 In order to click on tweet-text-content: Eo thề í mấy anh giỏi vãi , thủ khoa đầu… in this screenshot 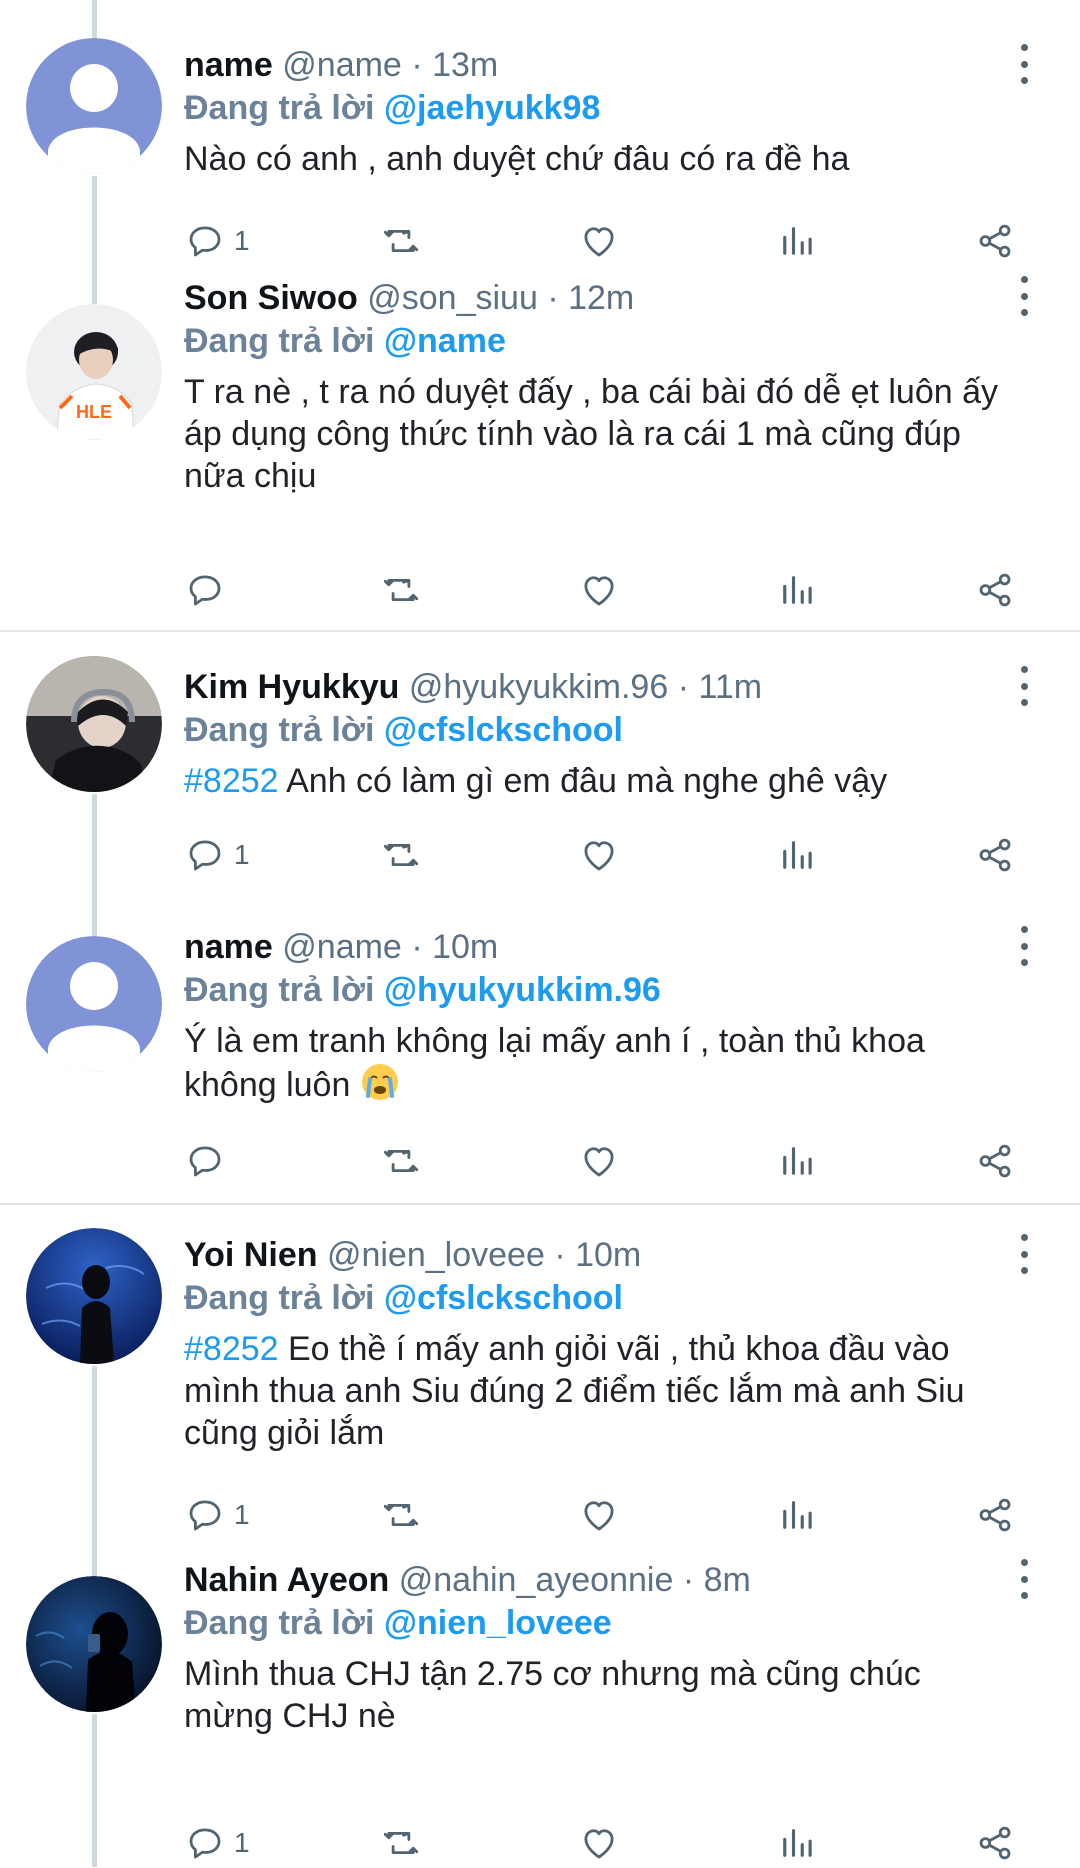, I will do `click(574, 1391)`.